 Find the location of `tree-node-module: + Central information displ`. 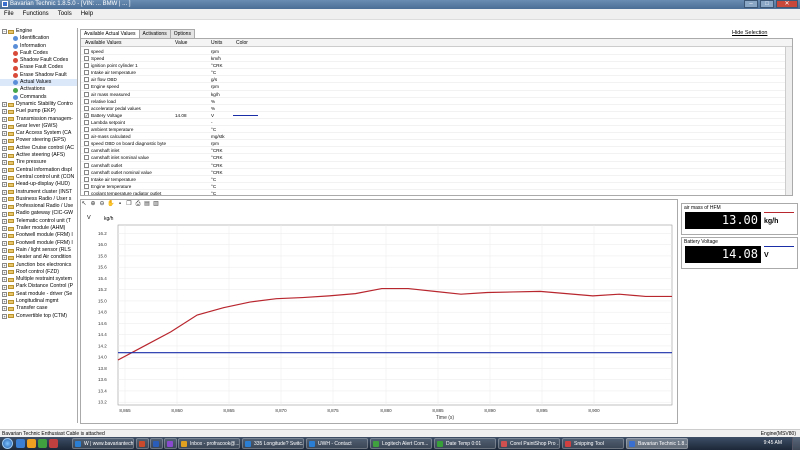

tree-node-module: + Central information displ is located at coordinates (38, 170).